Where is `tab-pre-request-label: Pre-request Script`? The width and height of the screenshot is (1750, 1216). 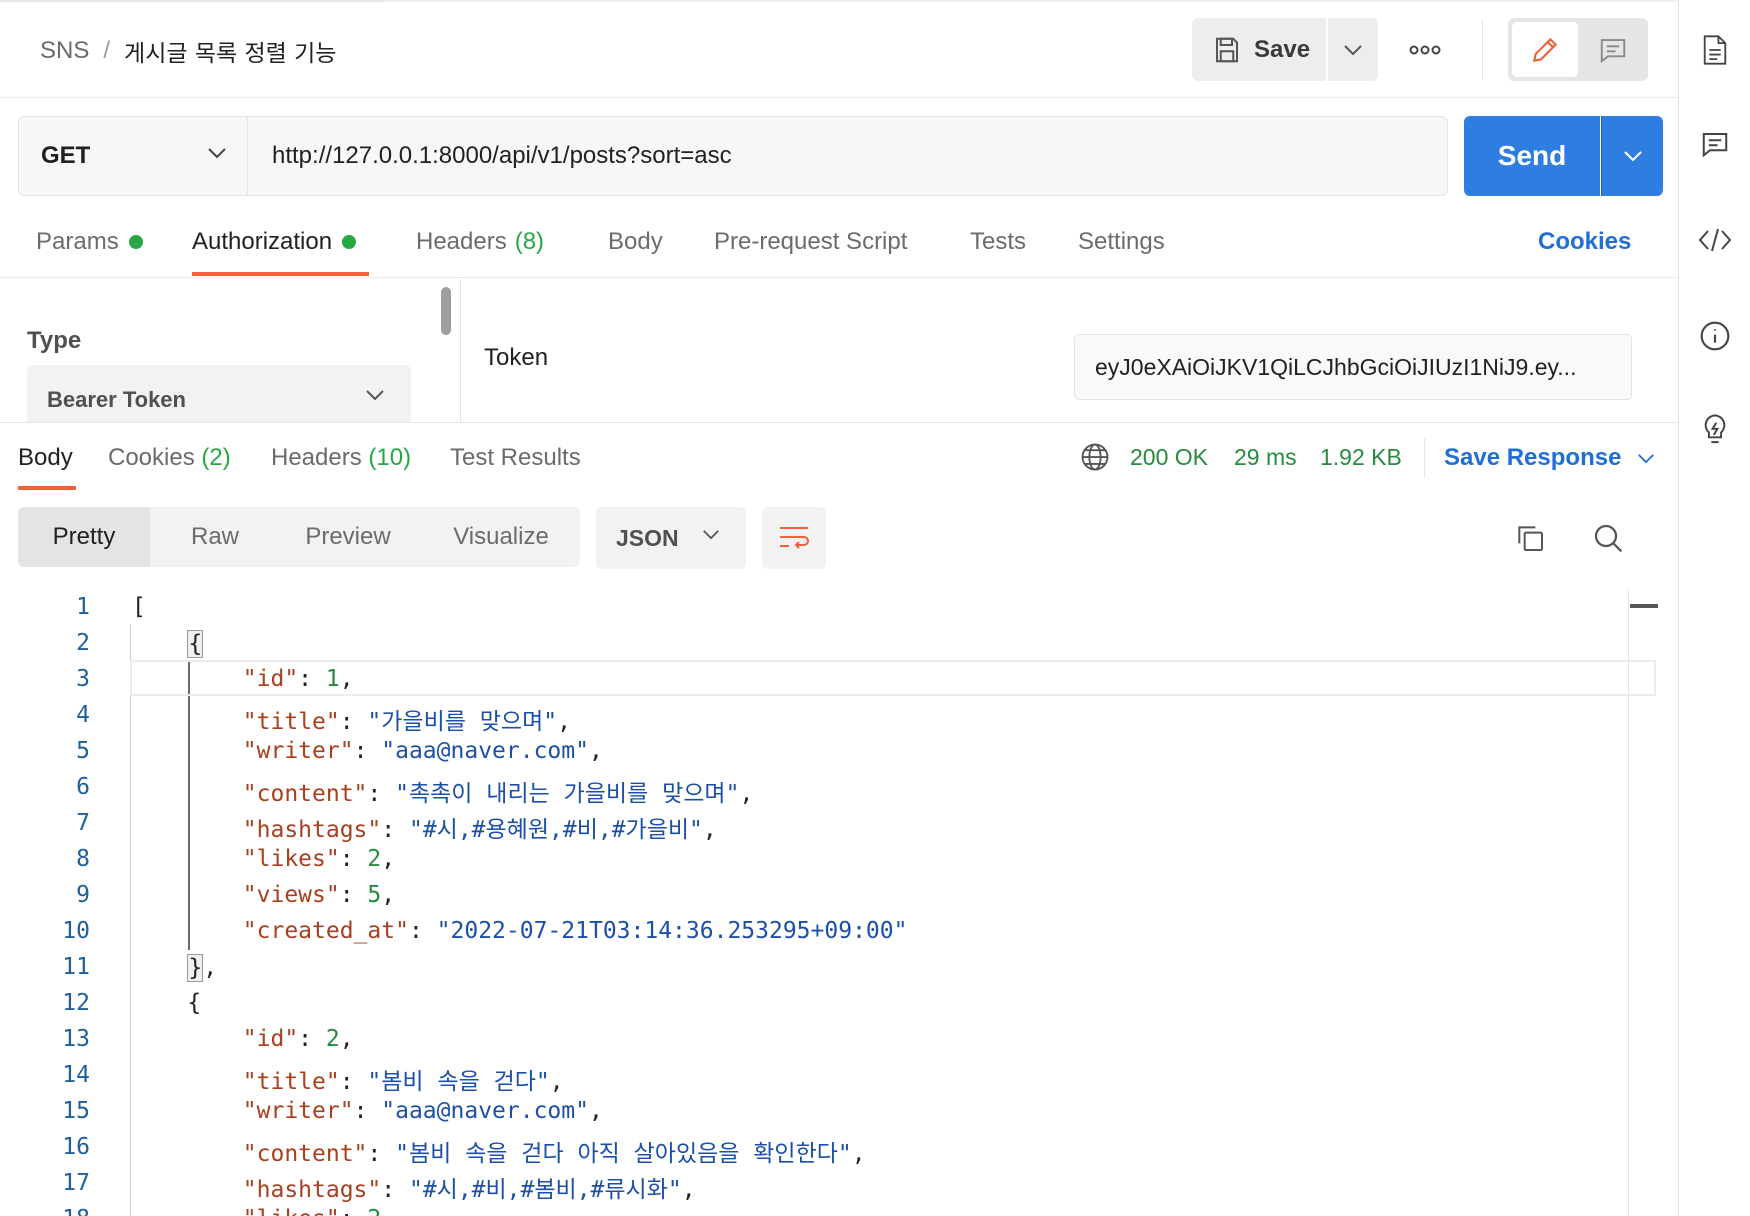 tab-pre-request-label: Pre-request Script is located at coordinates (811, 241).